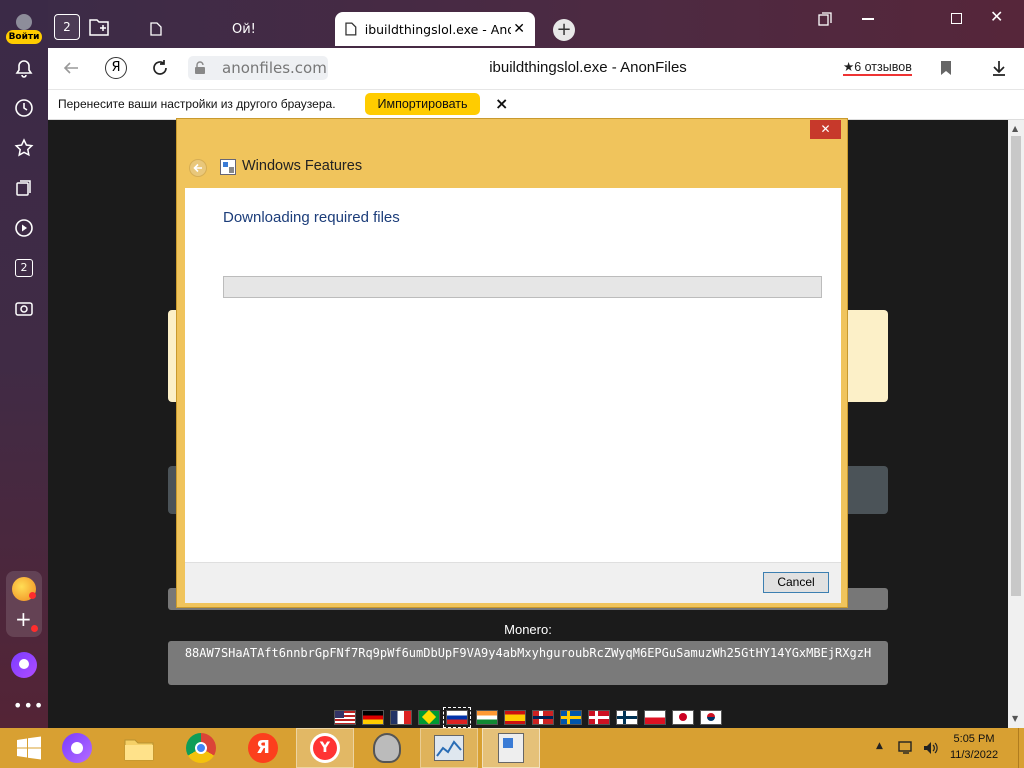  What do you see at coordinates (655, 717) in the screenshot?
I see `pl-flag` at bounding box center [655, 717].